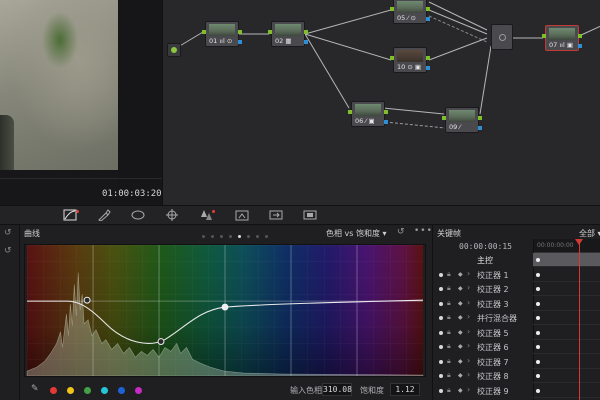 This screenshot has height=400, width=600. I want to click on magenta-swatch, so click(138, 390).